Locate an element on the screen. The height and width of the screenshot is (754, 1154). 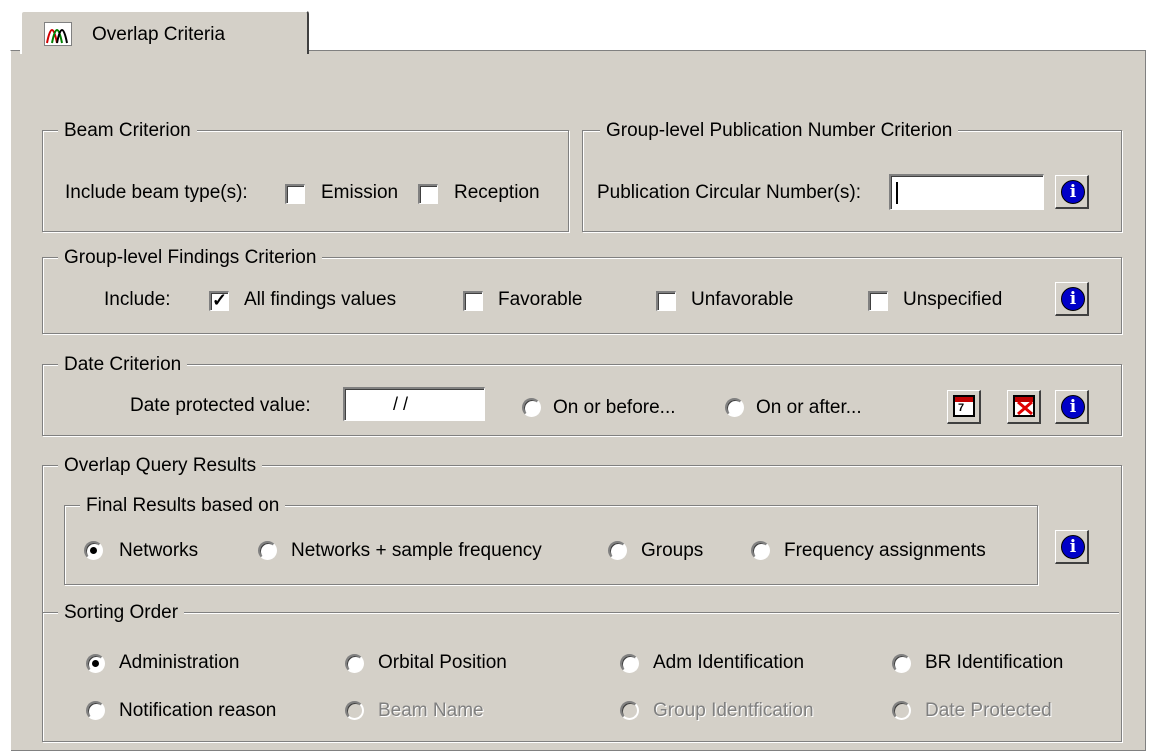
clear-date-button is located at coordinates (1024, 407).